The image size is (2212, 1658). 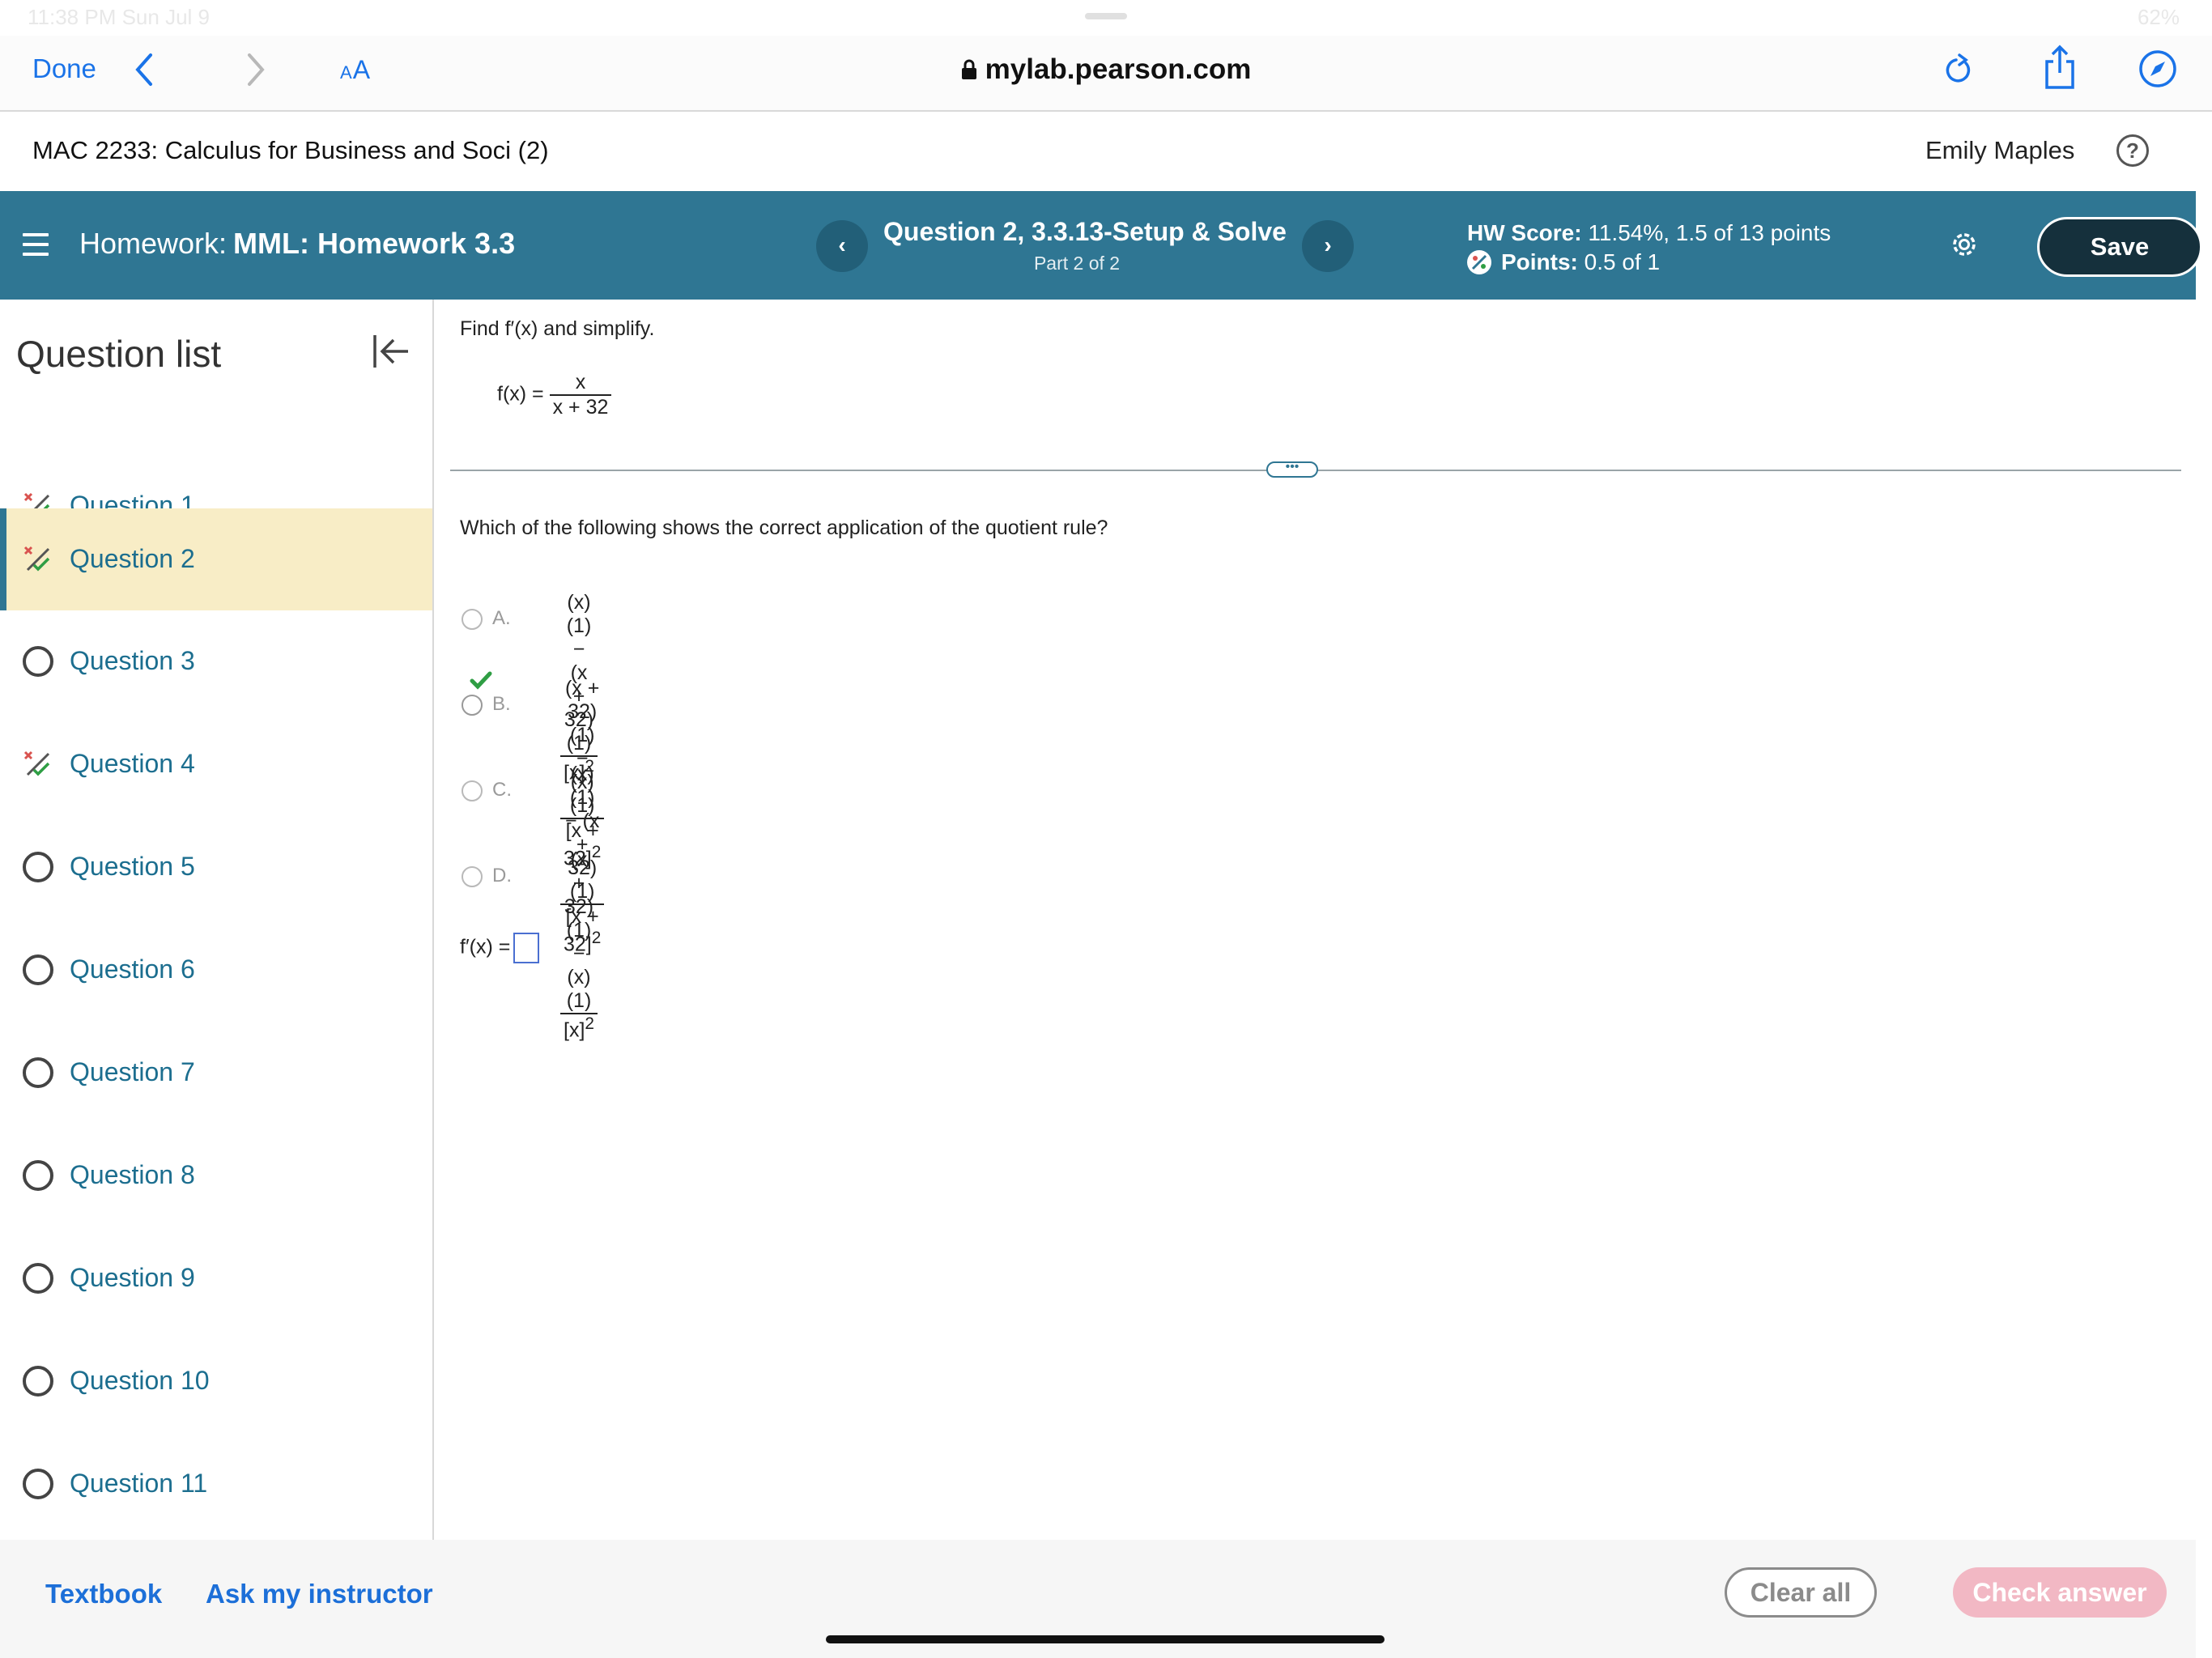 What do you see at coordinates (1328, 246) in the screenshot?
I see `next-question-button: ›` at bounding box center [1328, 246].